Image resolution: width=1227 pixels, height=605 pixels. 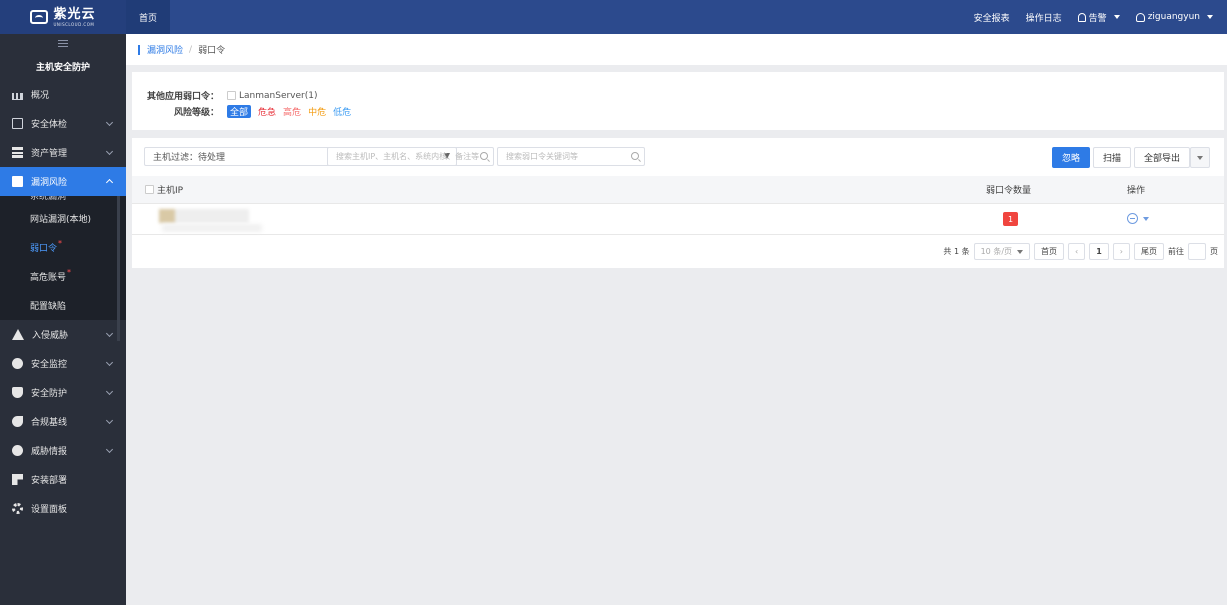 I want to click on total-count: 共 1 条, so click(x=956, y=251).